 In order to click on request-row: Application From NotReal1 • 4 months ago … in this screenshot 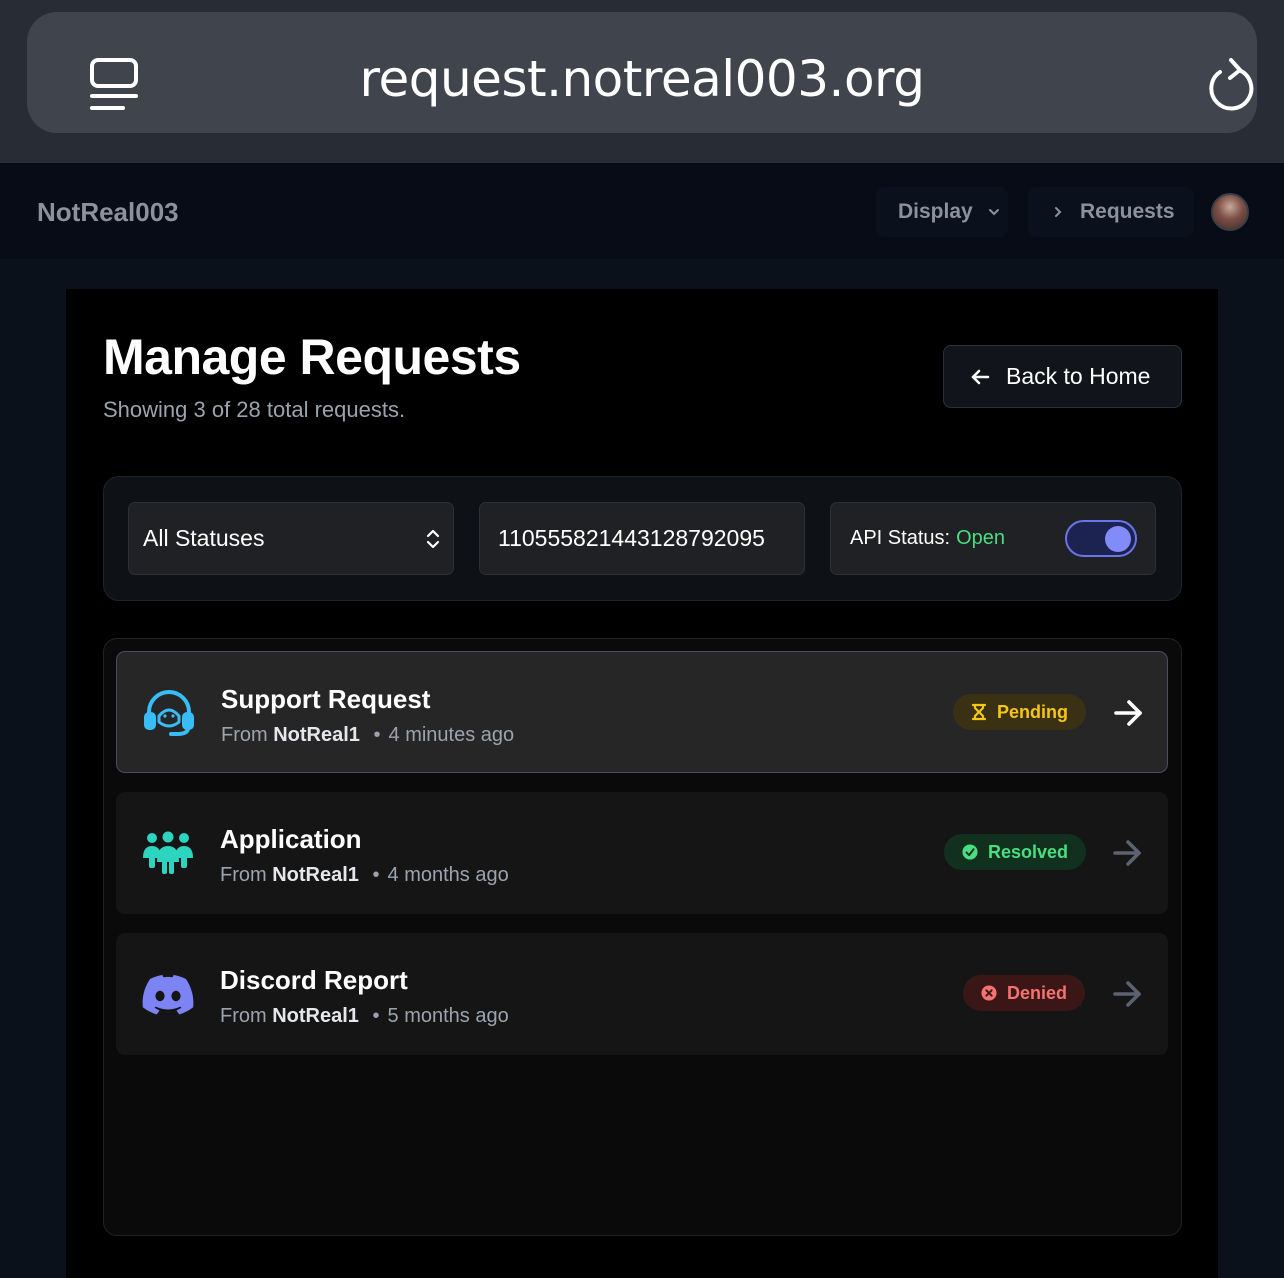, I will do `click(642, 853)`.